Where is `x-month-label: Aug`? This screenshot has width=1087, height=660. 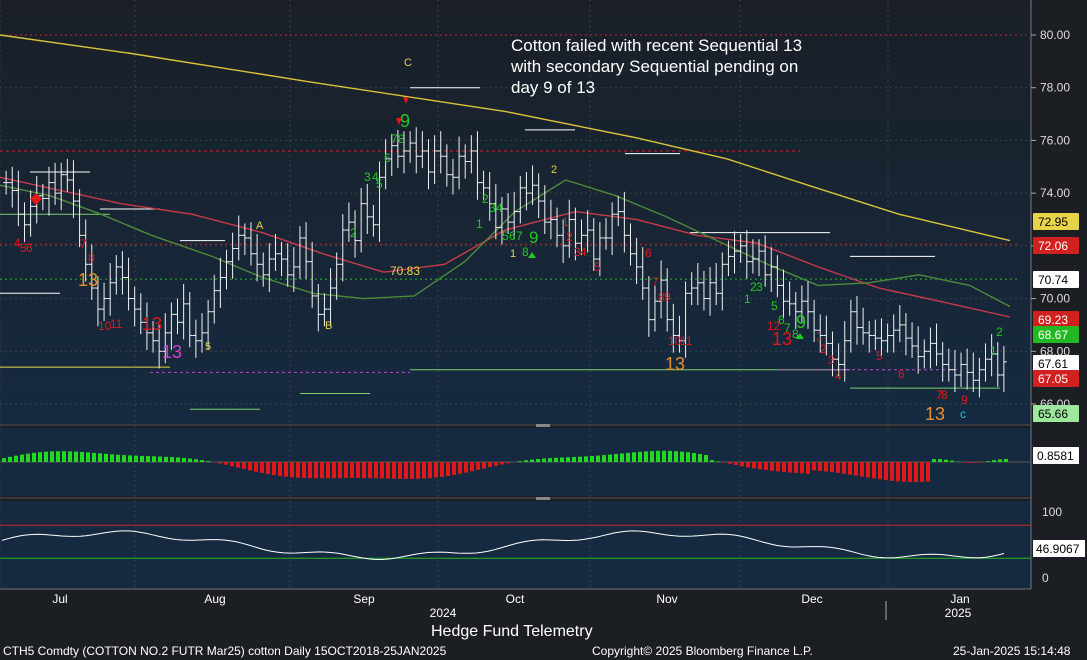
x-month-label: Aug is located at coordinates (214, 599).